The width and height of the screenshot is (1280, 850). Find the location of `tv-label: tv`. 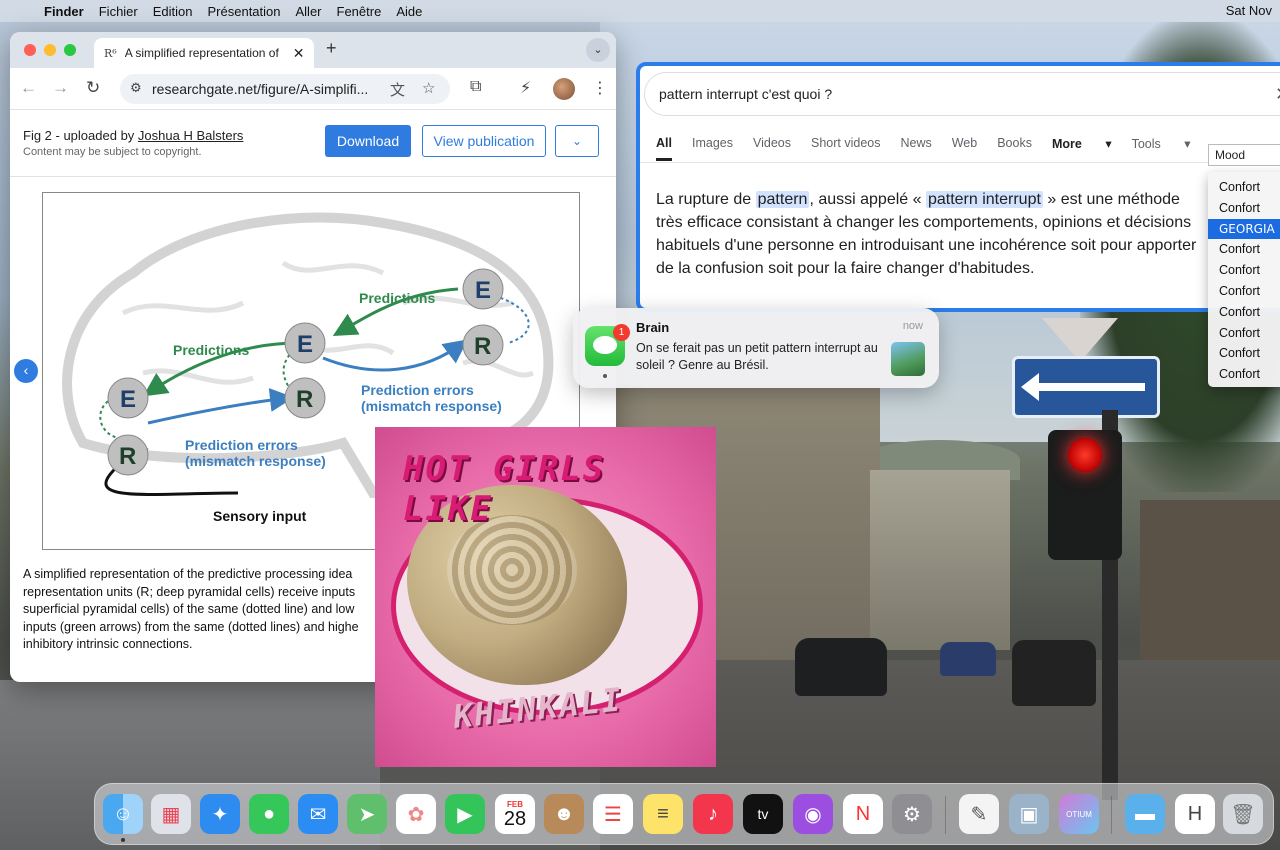

tv-label: tv is located at coordinates (763, 814).